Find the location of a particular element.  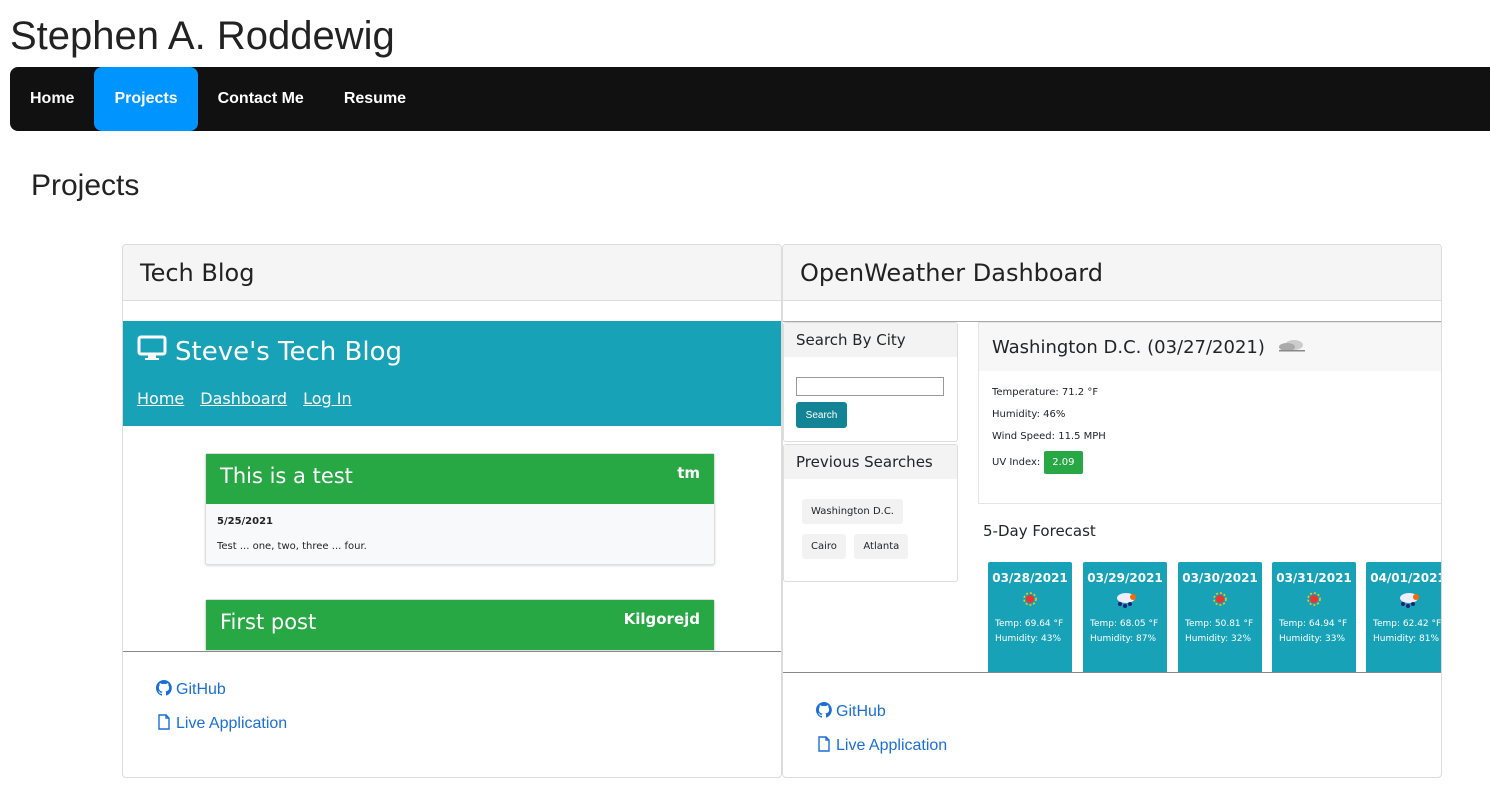

city-search-input is located at coordinates (870, 386).